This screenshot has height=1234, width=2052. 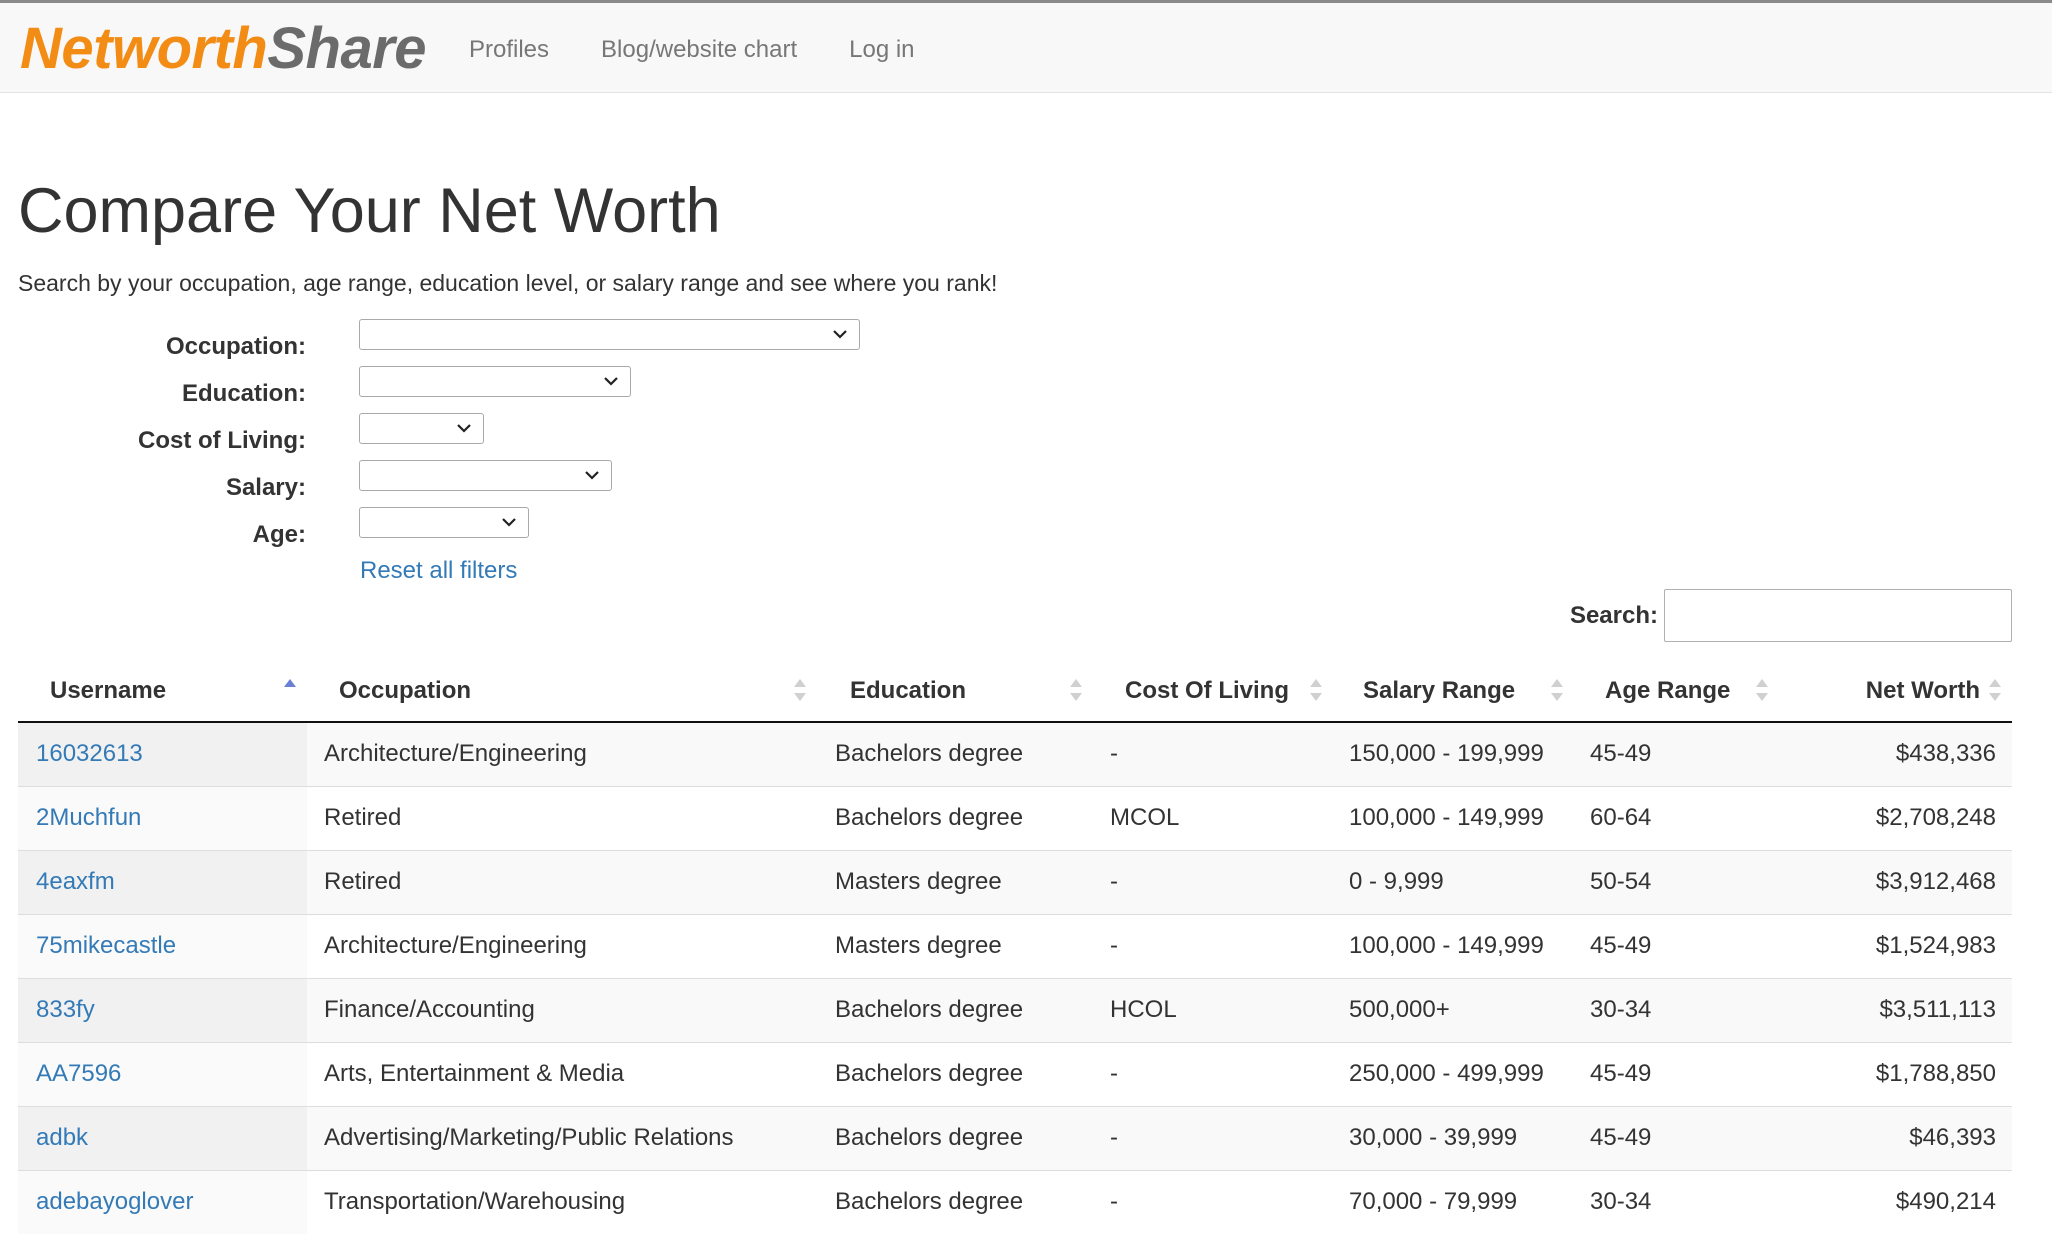 I want to click on cell-net-worth: $46,393, so click(x=1895, y=1137).